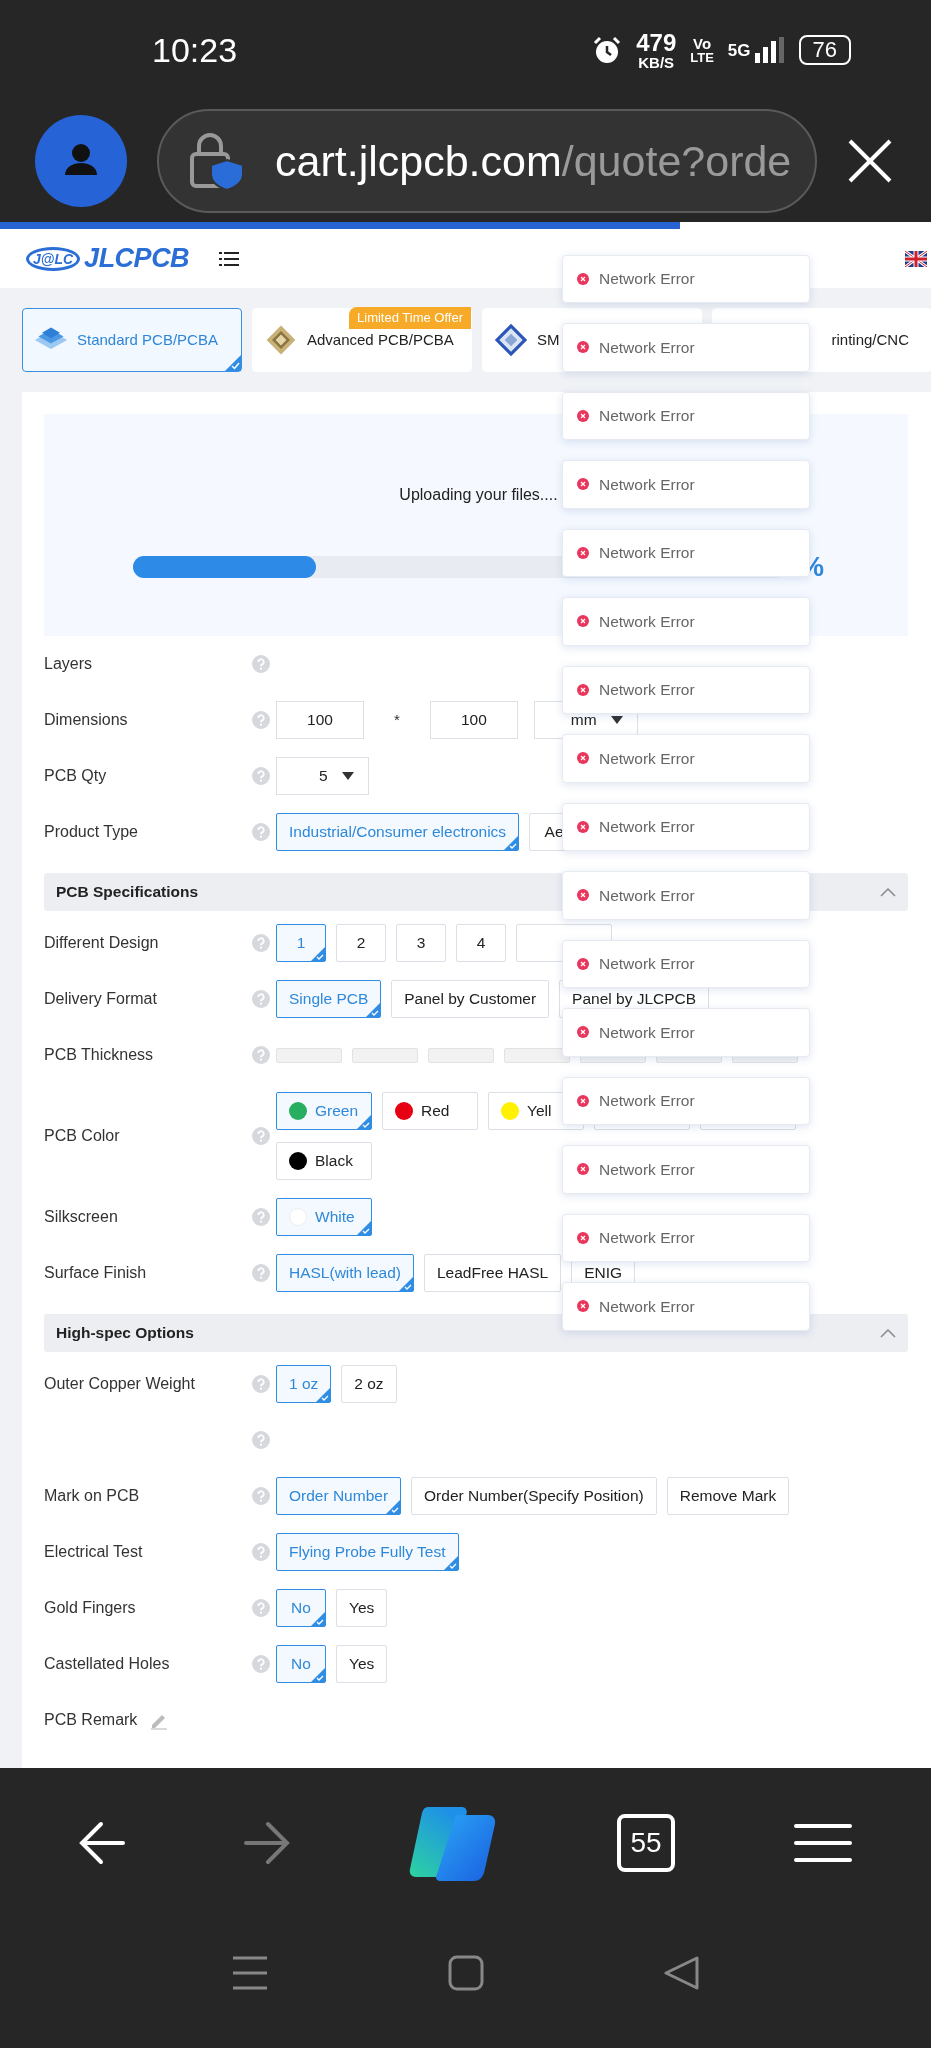 The image size is (931, 2048). Describe the element at coordinates (75, 775) in the screenshot. I see `field-label: PCB Qty` at that location.